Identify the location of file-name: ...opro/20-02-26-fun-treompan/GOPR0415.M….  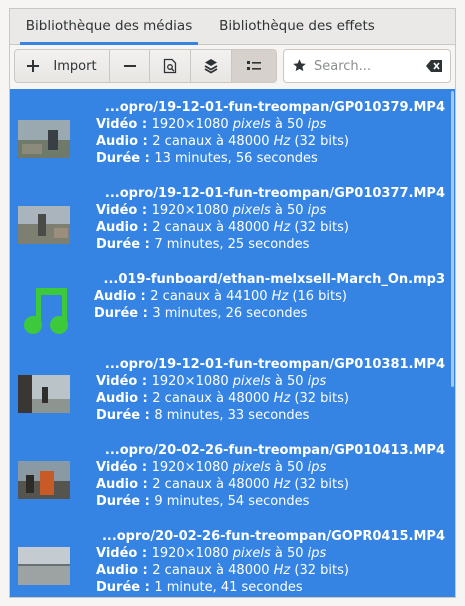
(273, 536).